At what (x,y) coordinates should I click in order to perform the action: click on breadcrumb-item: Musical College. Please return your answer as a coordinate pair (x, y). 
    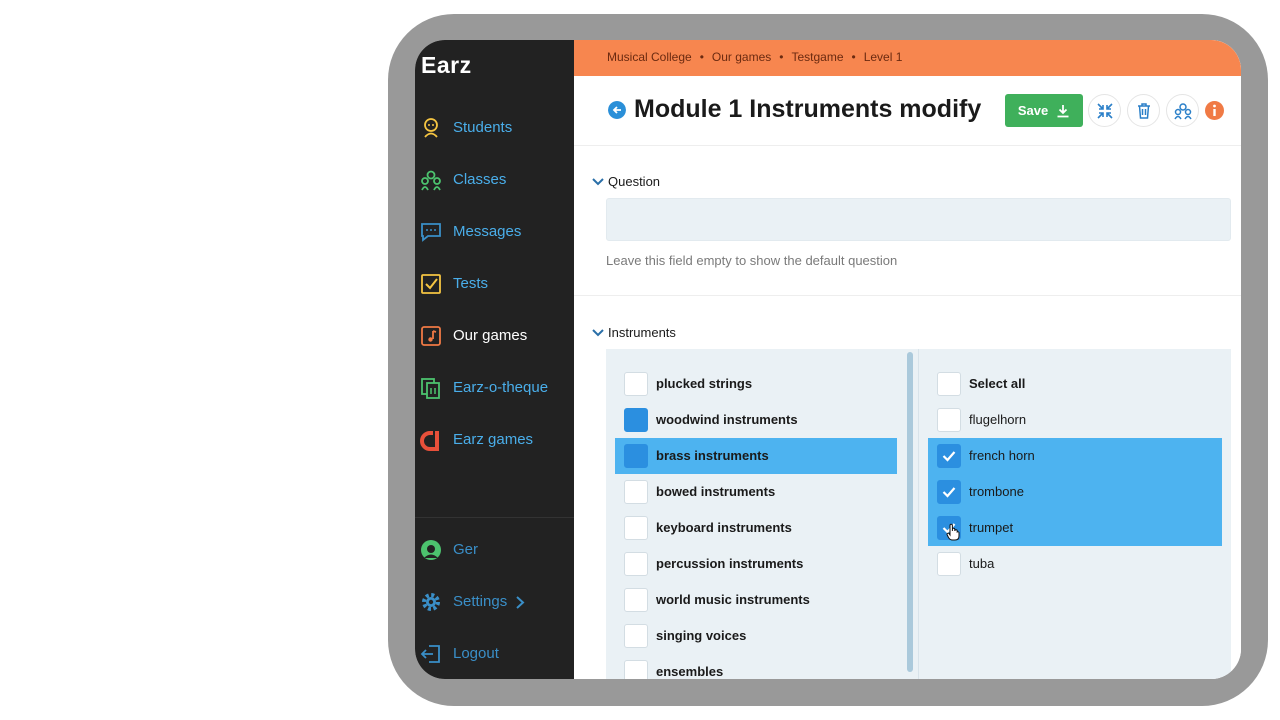
    Looking at the image, I should click on (649, 57).